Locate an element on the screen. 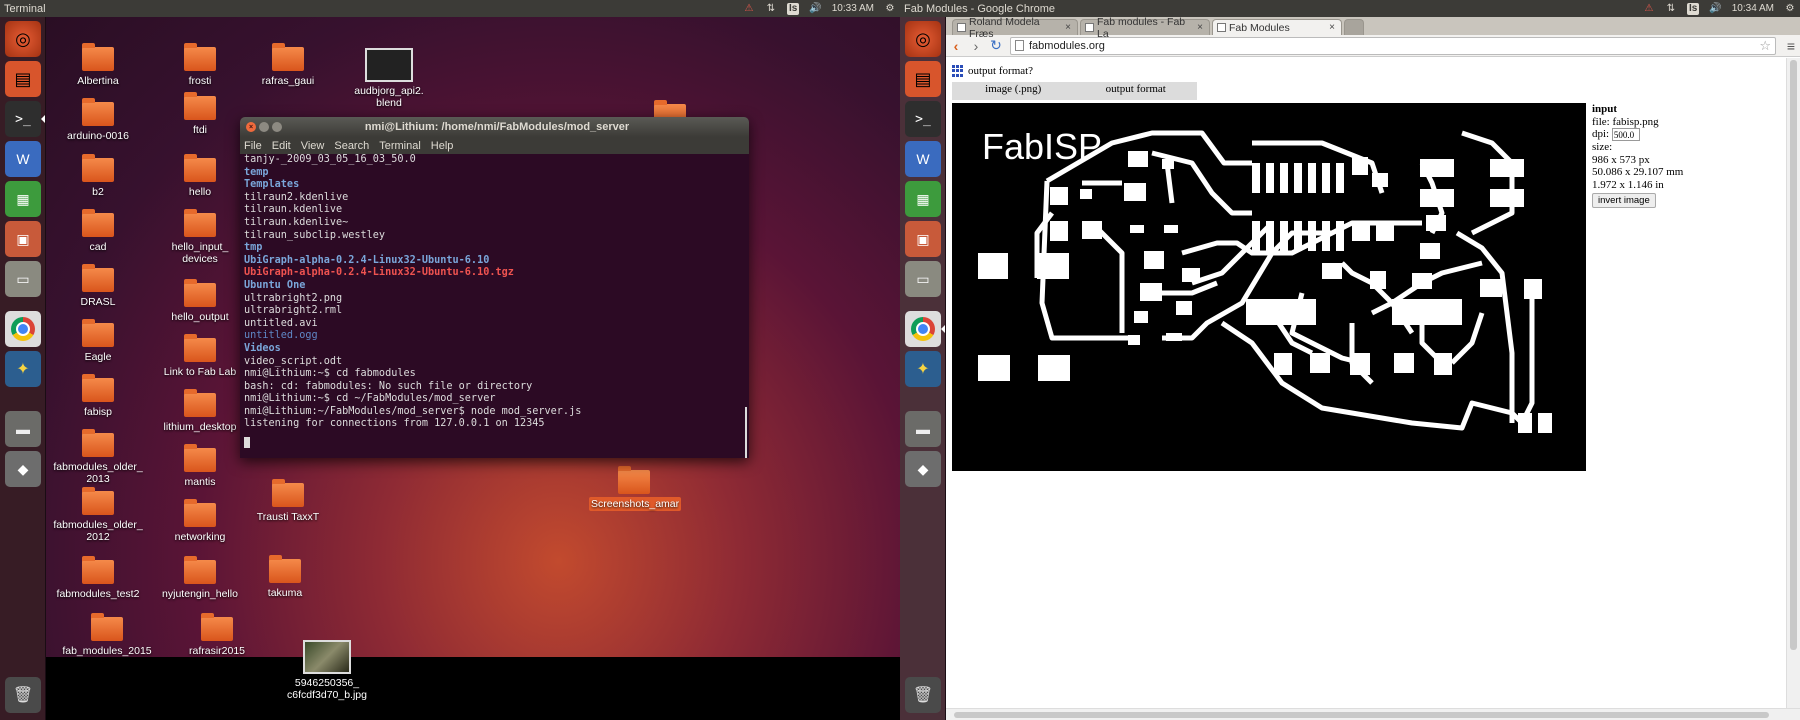 The height and width of the screenshot is (720, 1800). terminal-scrollbar is located at coordinates (746, 432).